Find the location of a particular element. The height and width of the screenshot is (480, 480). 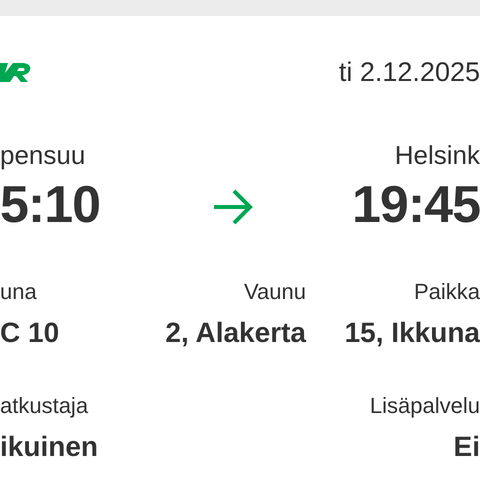

arrival-time: 19:45 is located at coordinates (416, 205).